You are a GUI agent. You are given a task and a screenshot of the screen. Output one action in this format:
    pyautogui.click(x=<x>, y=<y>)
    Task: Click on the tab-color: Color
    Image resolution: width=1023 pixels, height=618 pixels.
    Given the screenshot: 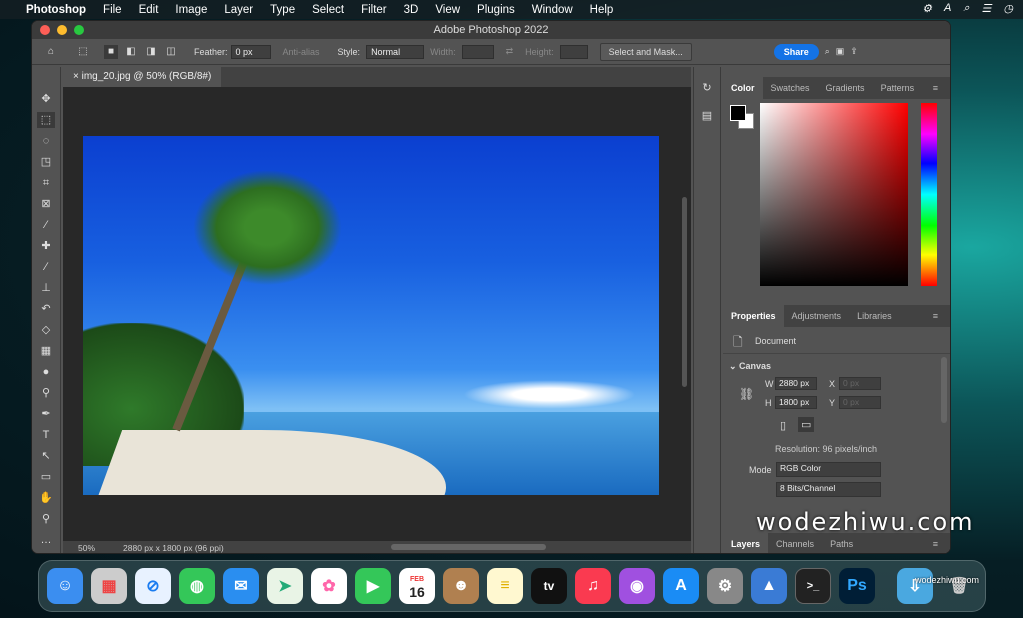 What is the action you would take?
    pyautogui.click(x=743, y=88)
    